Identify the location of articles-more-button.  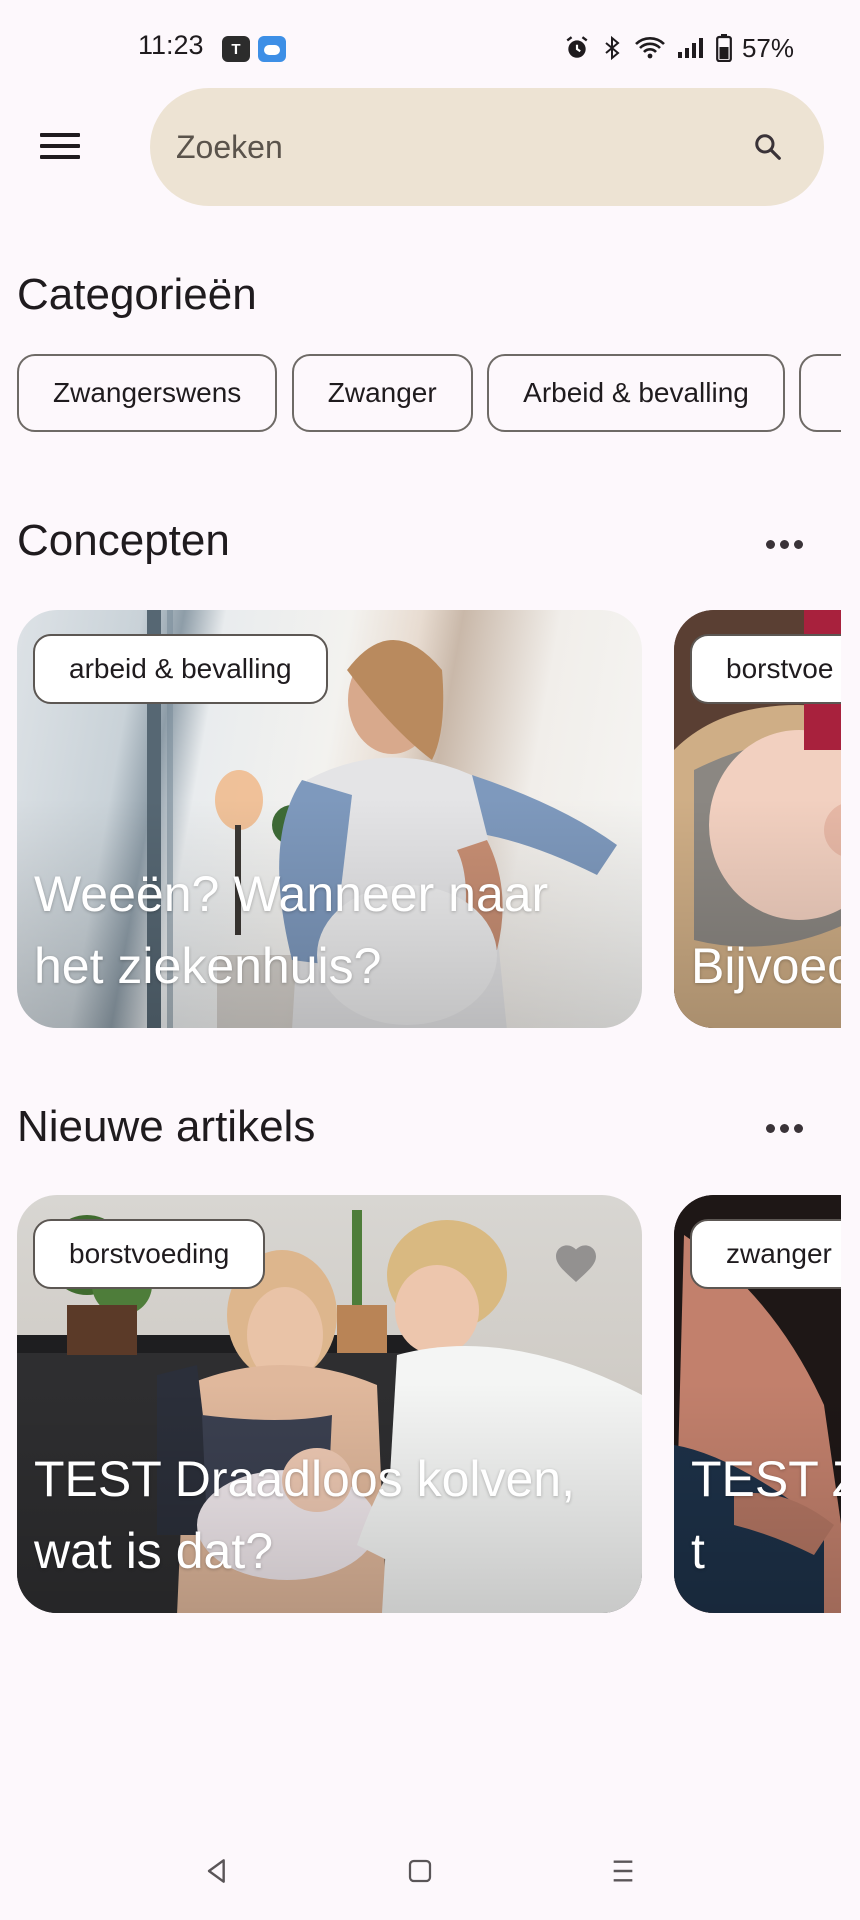
(784, 1128).